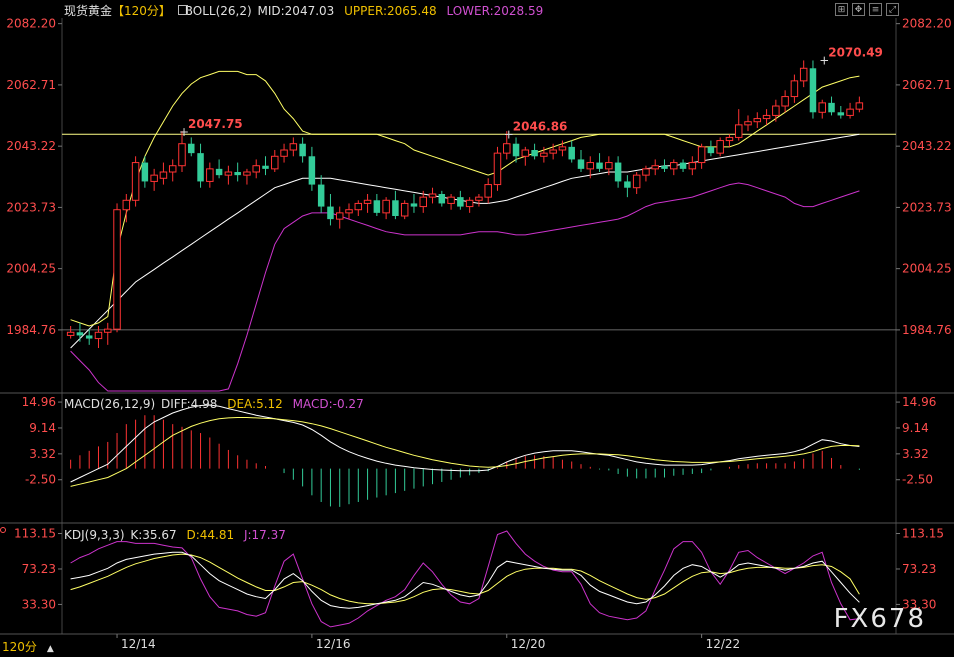  Describe the element at coordinates (255, 404) in the screenshot. I see `macd-dea-value: DEA:5.12` at that location.